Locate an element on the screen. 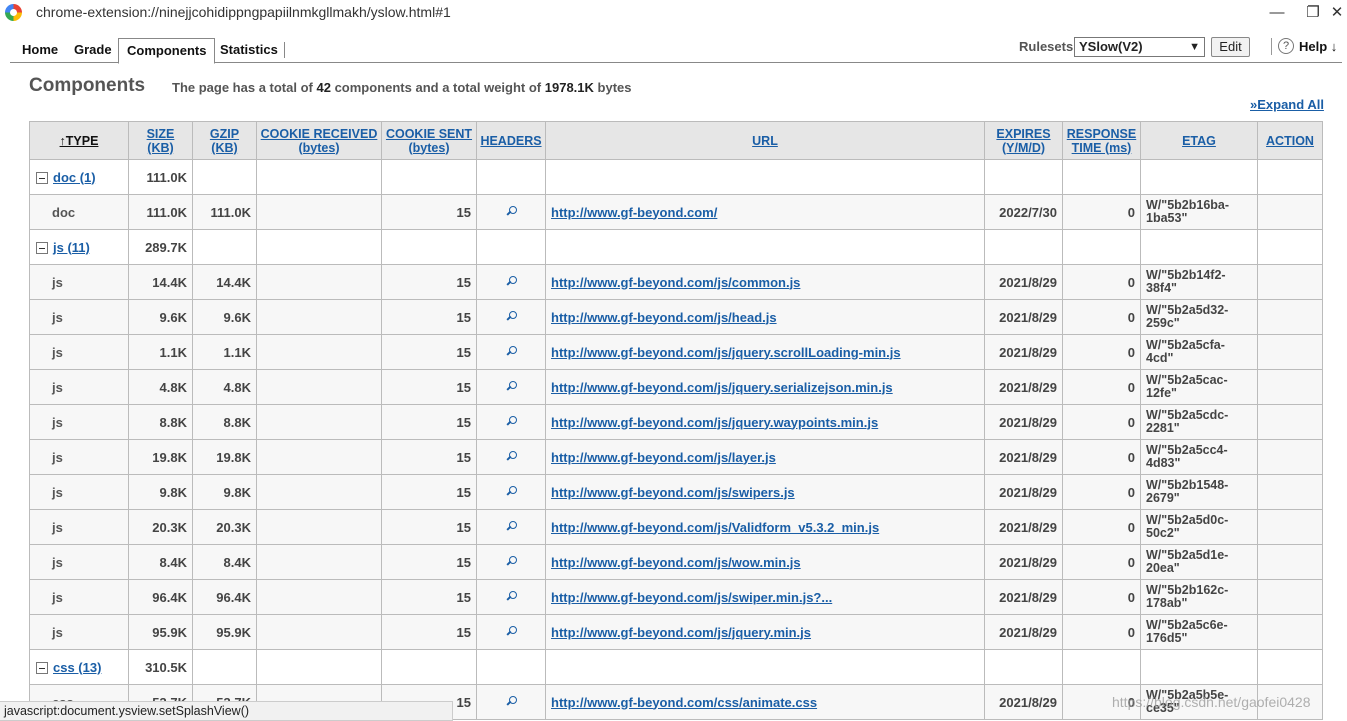  cell-cookie-received is located at coordinates (319, 422).